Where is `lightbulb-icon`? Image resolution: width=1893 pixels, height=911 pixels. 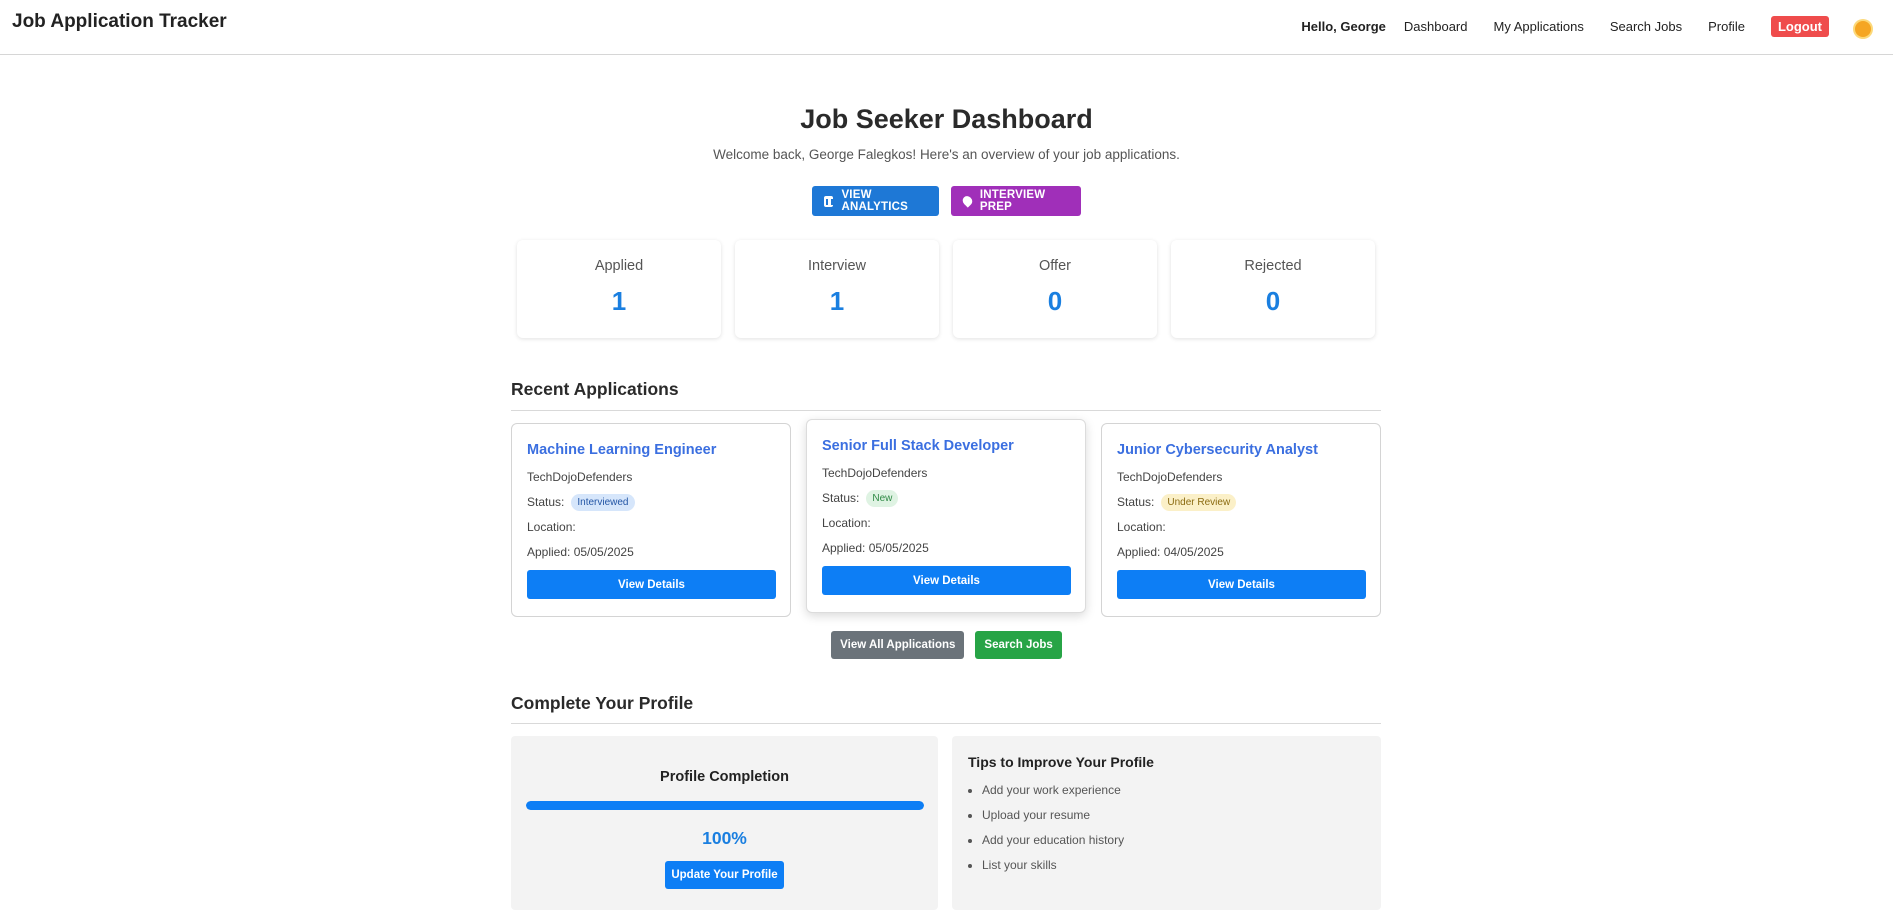 lightbulb-icon is located at coordinates (967, 201).